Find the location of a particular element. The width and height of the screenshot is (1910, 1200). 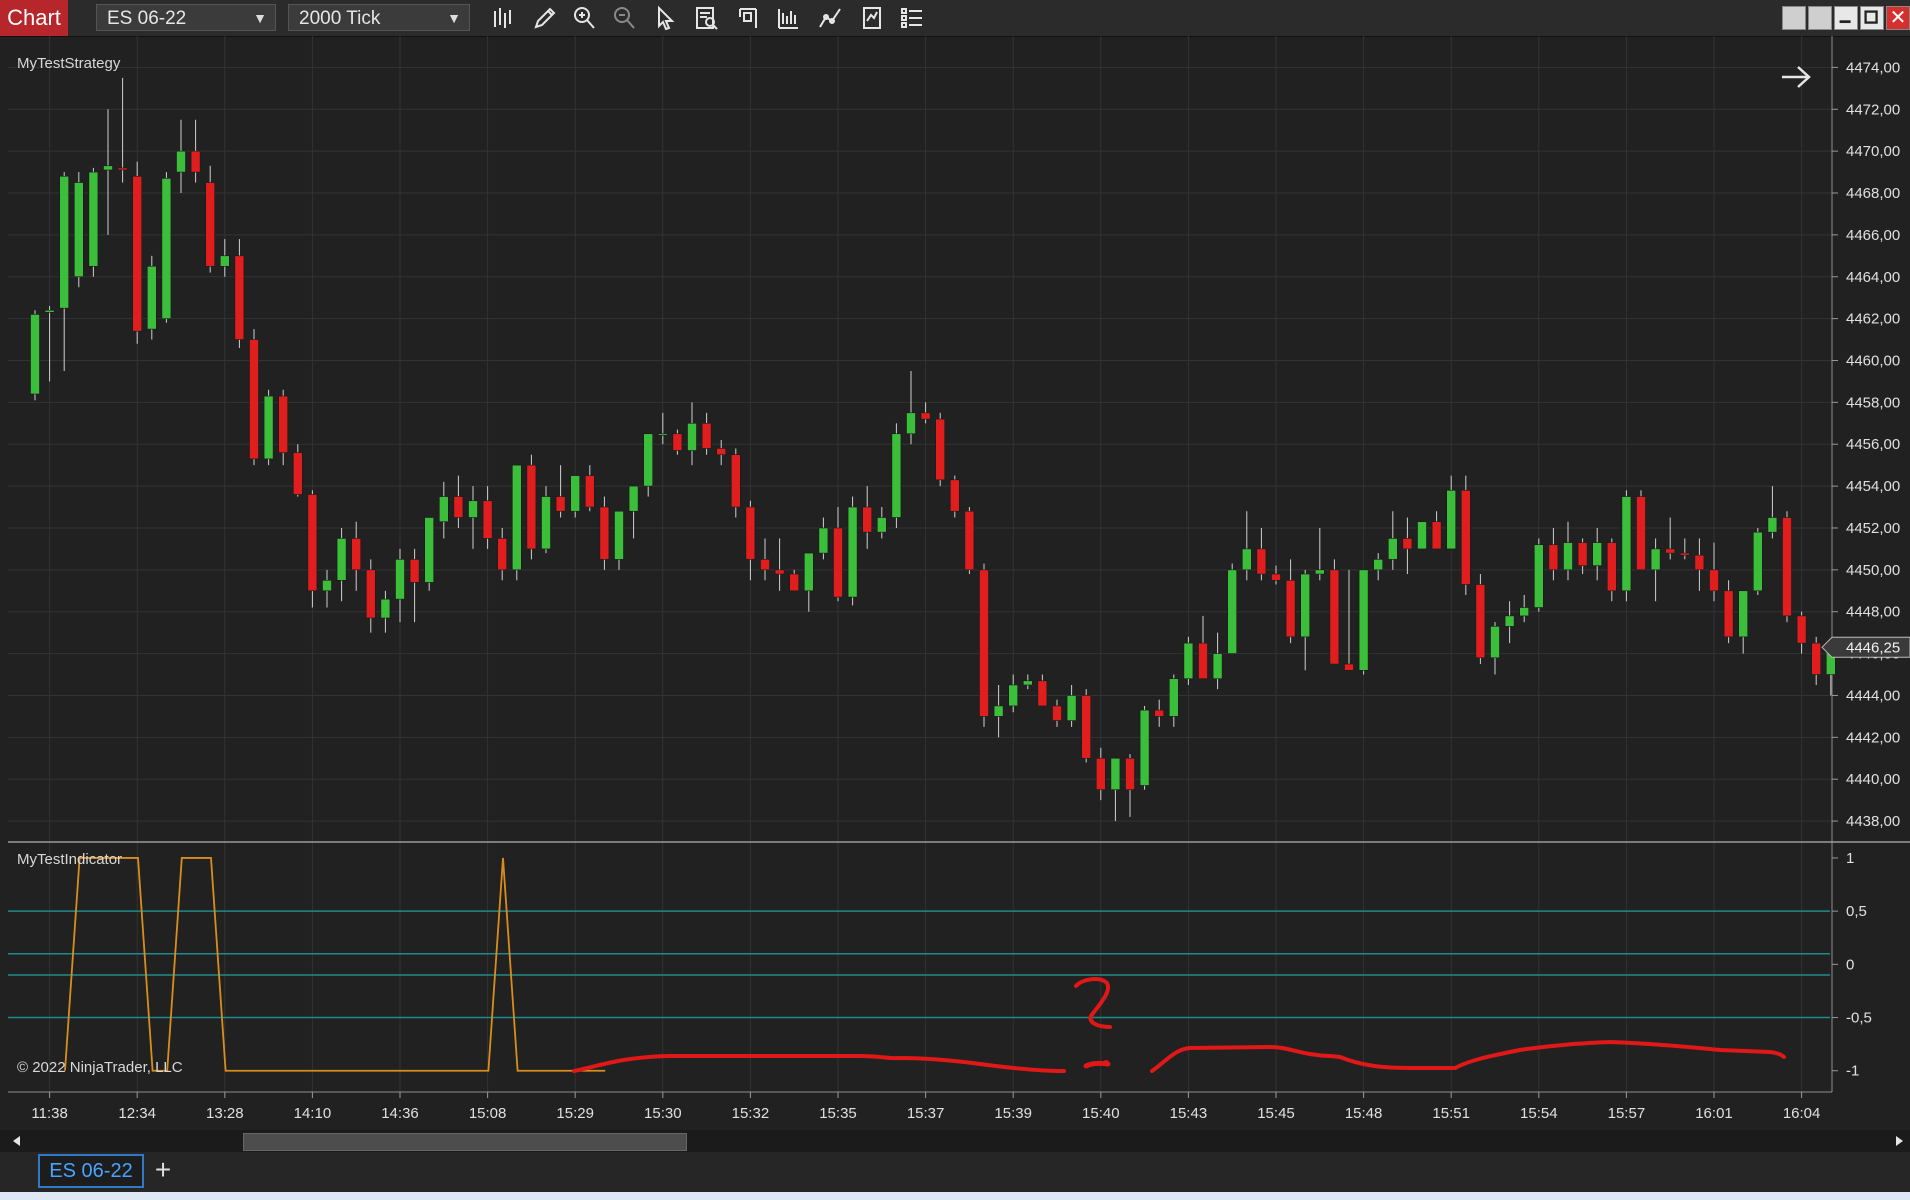

time-tick-label: 15:37 is located at coordinates (926, 1113).